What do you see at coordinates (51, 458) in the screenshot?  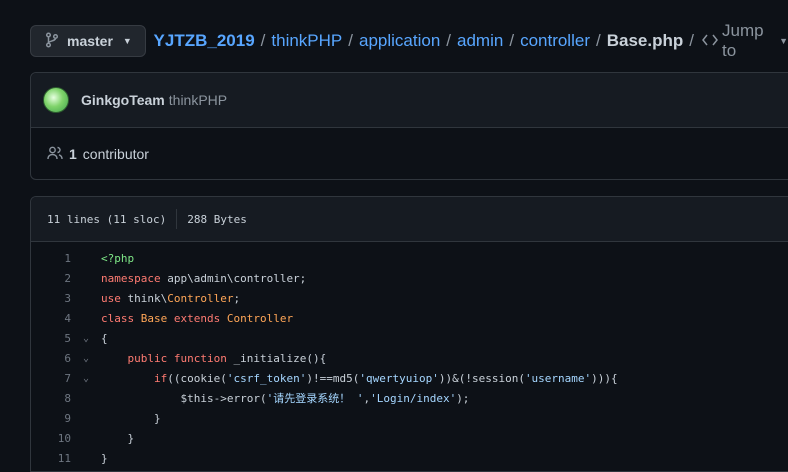 I see `line-number: 11` at bounding box center [51, 458].